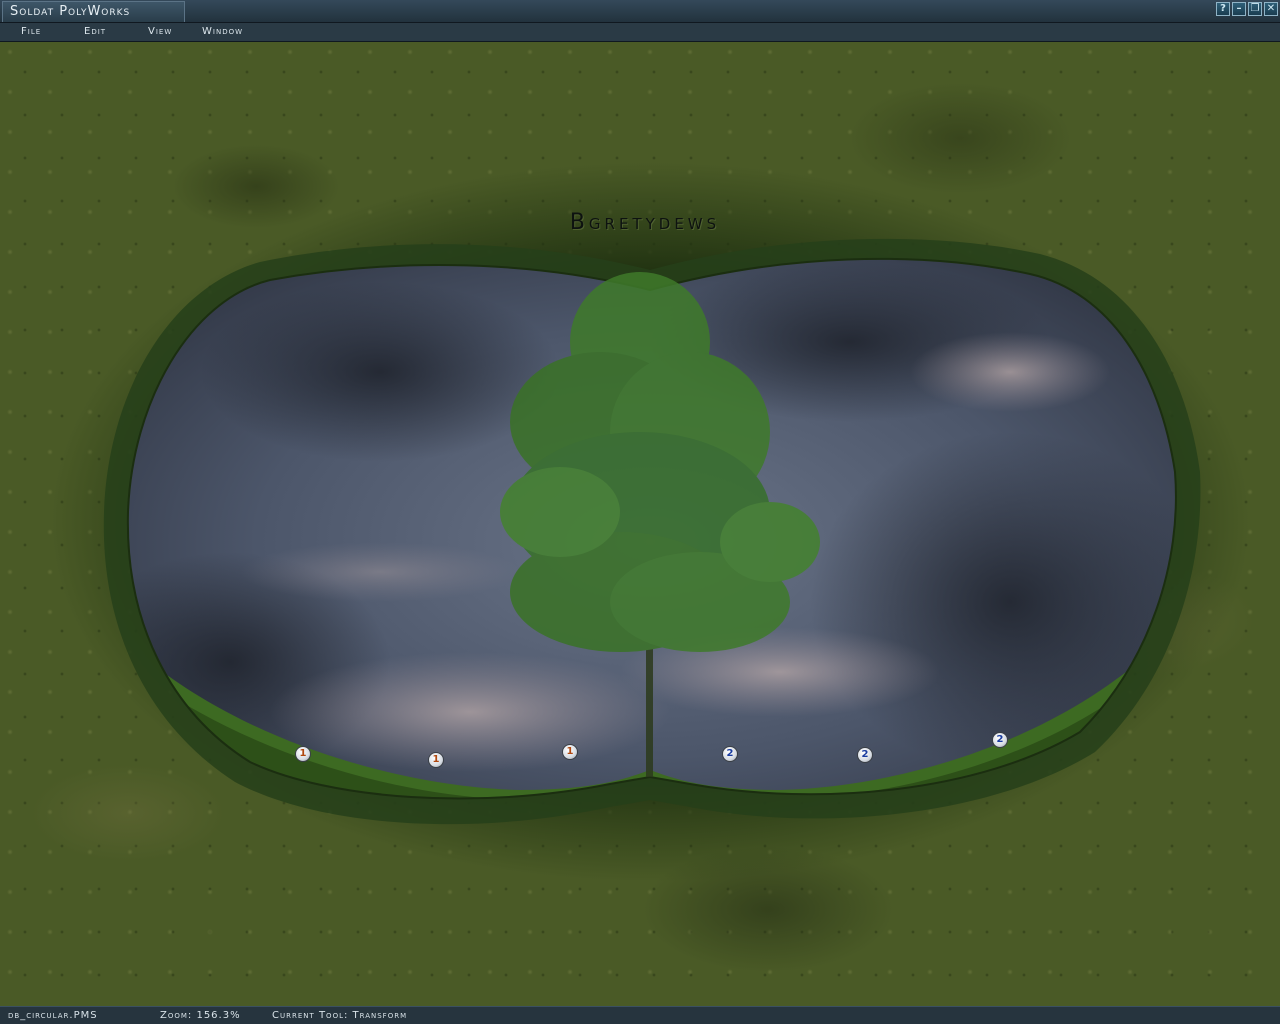 This screenshot has height=1024, width=1280. I want to click on restore-button: ❐, so click(1255, 9).